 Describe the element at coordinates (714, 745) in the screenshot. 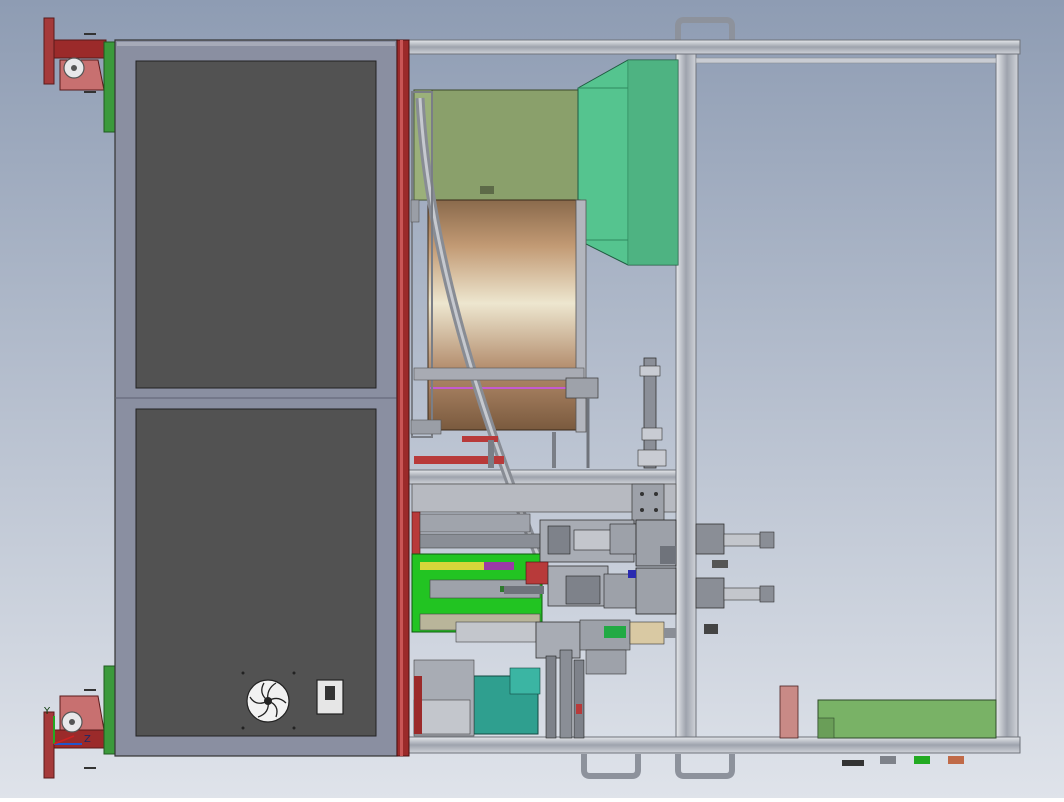

I see `frame-bottom-rail` at that location.